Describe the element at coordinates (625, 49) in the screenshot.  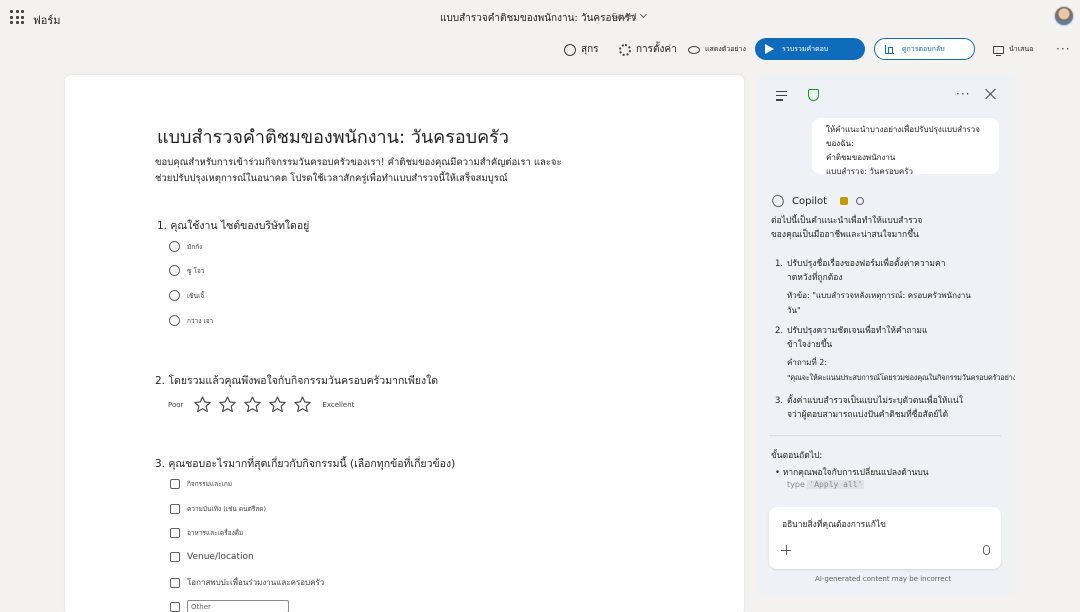
I see `gear-icon` at that location.